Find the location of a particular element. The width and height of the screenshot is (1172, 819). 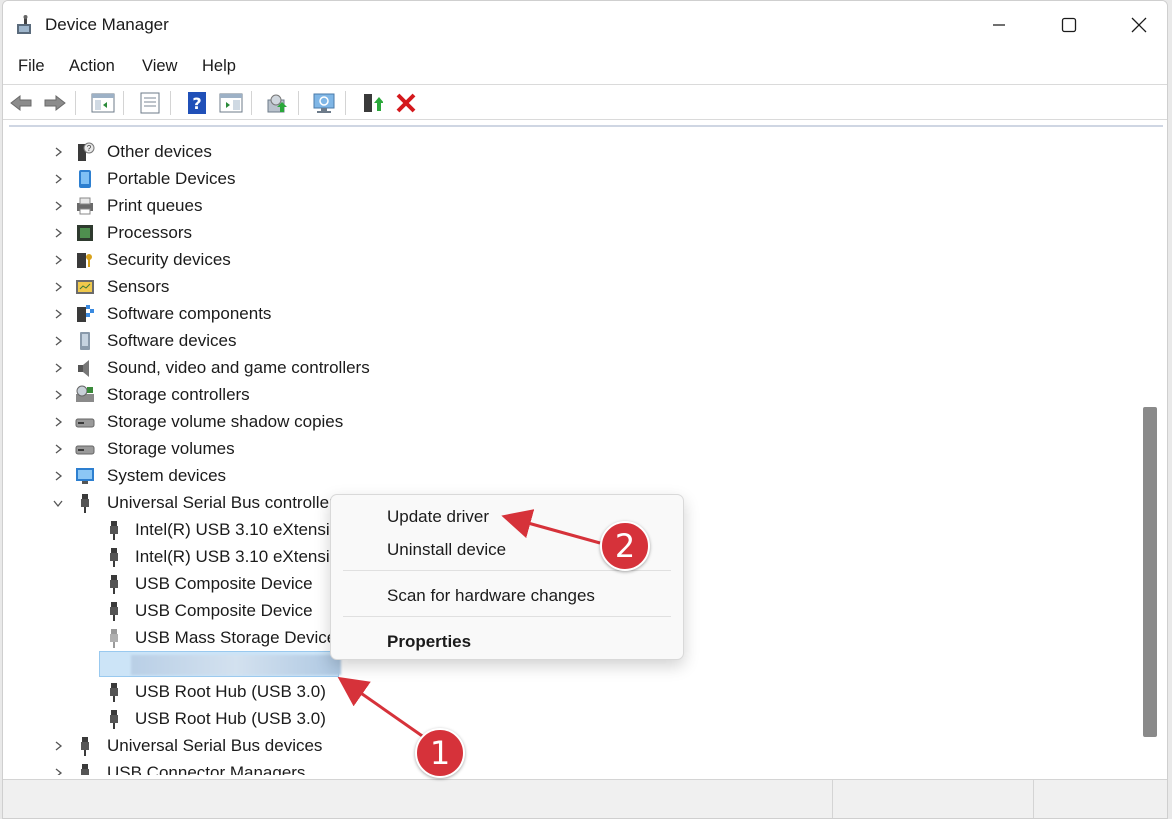

forward-icon is located at coordinates (55, 103).